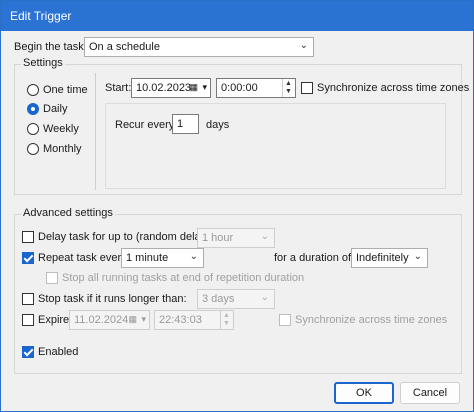  Describe the element at coordinates (237, 16) in the screenshot. I see `title-bar: Edit Trigger` at that location.